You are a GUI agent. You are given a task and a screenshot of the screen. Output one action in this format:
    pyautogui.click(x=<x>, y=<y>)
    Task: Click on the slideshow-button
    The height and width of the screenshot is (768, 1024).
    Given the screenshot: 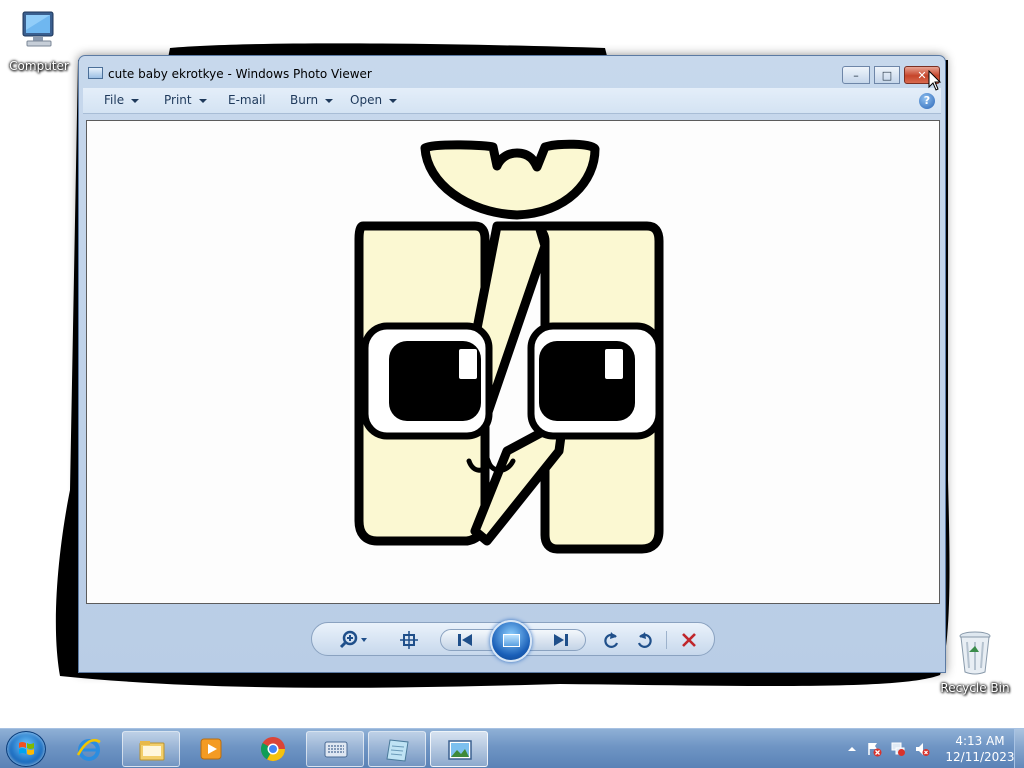 What is the action you would take?
    pyautogui.click(x=511, y=641)
    